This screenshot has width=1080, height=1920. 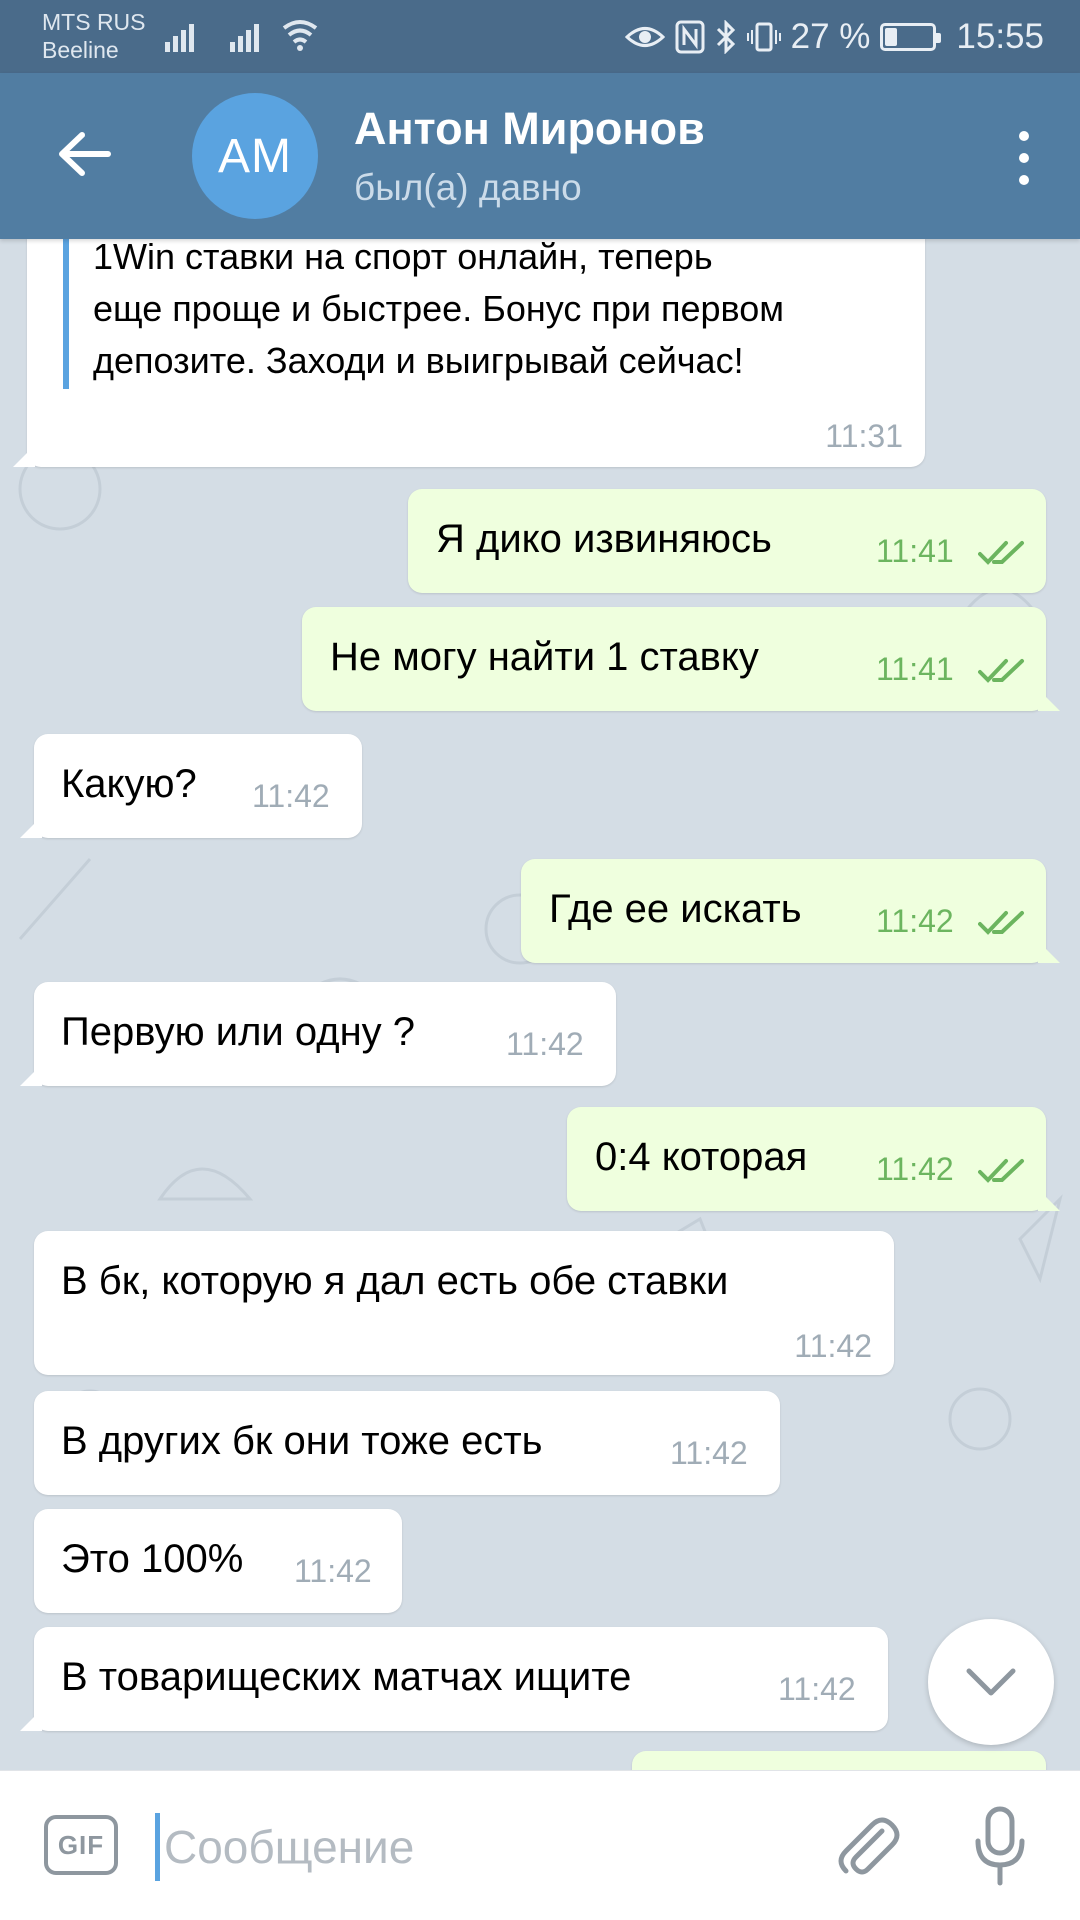 I want to click on message-bubble-incoming: Какую? 11:42, so click(x=191, y=786).